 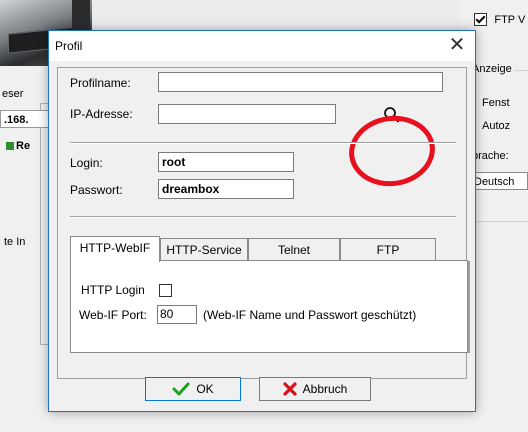 What do you see at coordinates (86, 163) in the screenshot?
I see `login-label: Login:` at bounding box center [86, 163].